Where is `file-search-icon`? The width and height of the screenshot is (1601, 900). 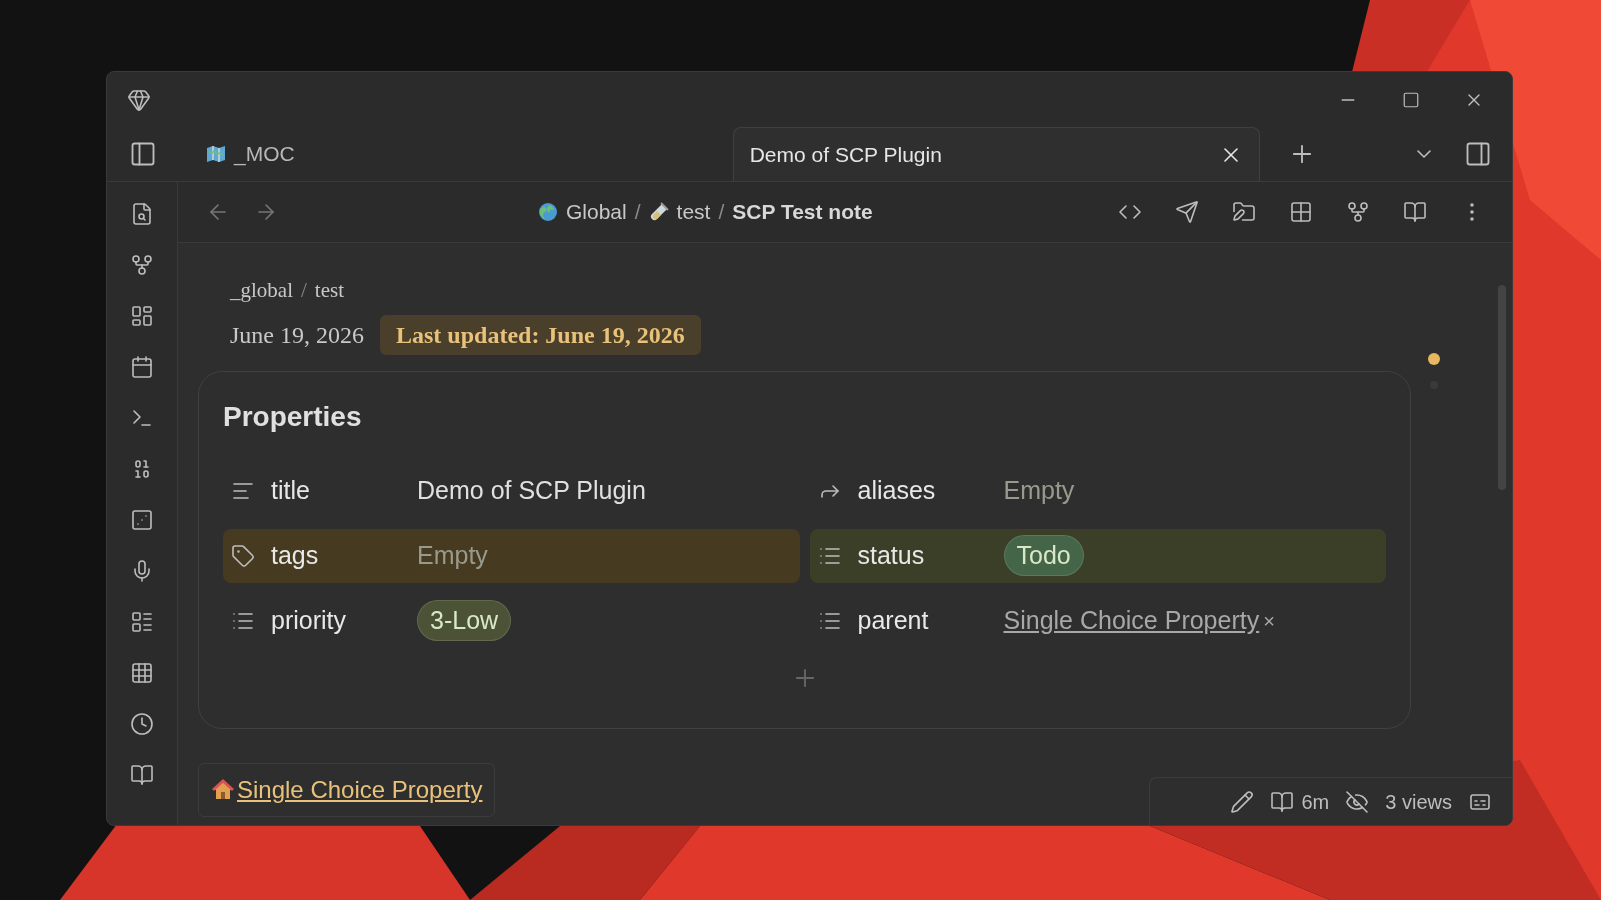
file-search-icon is located at coordinates (142, 214).